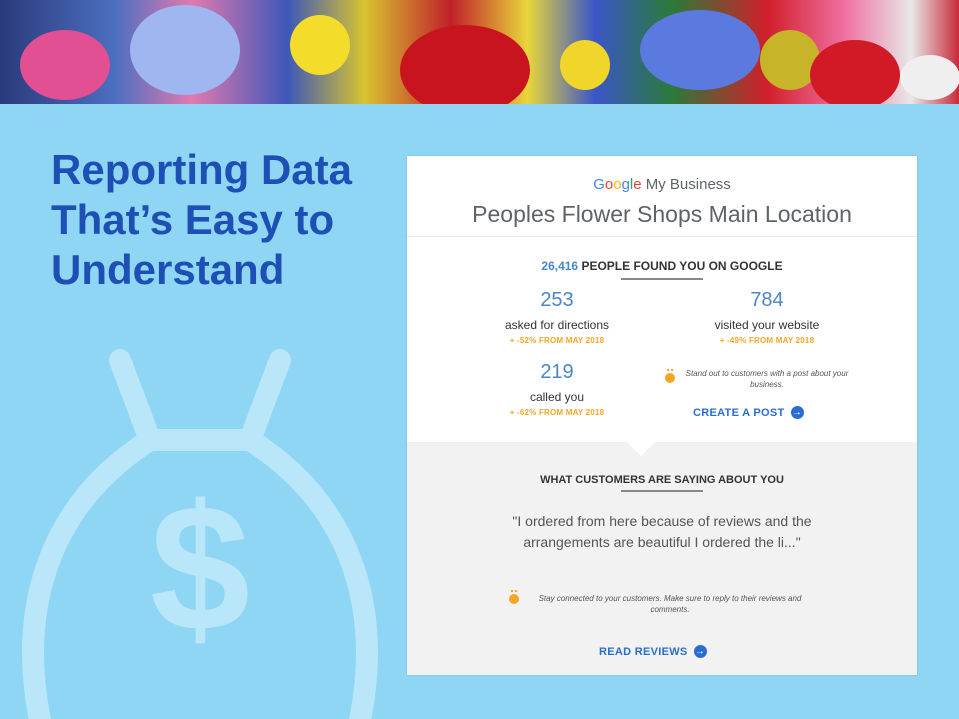  What do you see at coordinates (662, 236) in the screenshot?
I see `divider` at bounding box center [662, 236].